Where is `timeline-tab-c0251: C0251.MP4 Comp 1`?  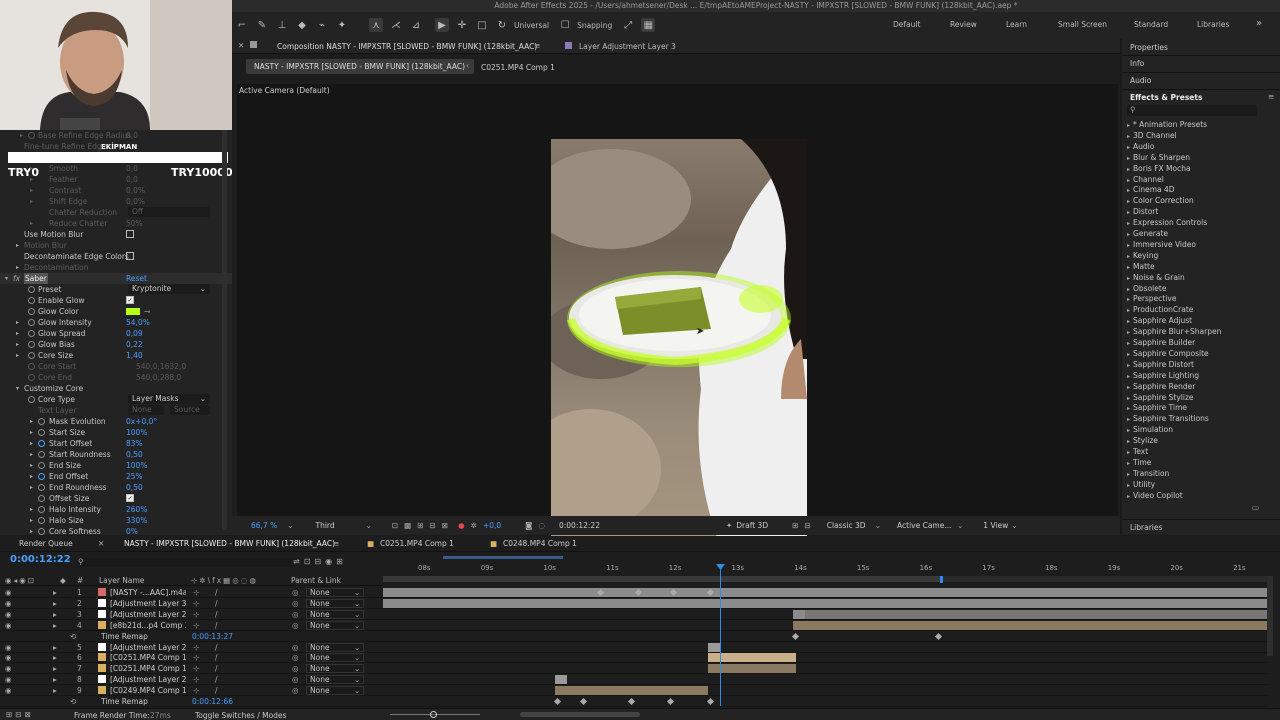
timeline-tab-c0251: C0251.MP4 Comp 1 is located at coordinates (417, 543).